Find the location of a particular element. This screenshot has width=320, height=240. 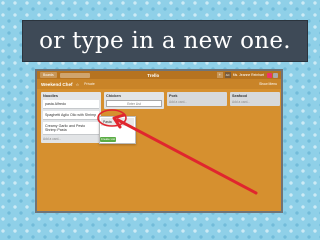

card: Spaghetti Aglio Olio with Shrimp is located at coordinates (71, 115).